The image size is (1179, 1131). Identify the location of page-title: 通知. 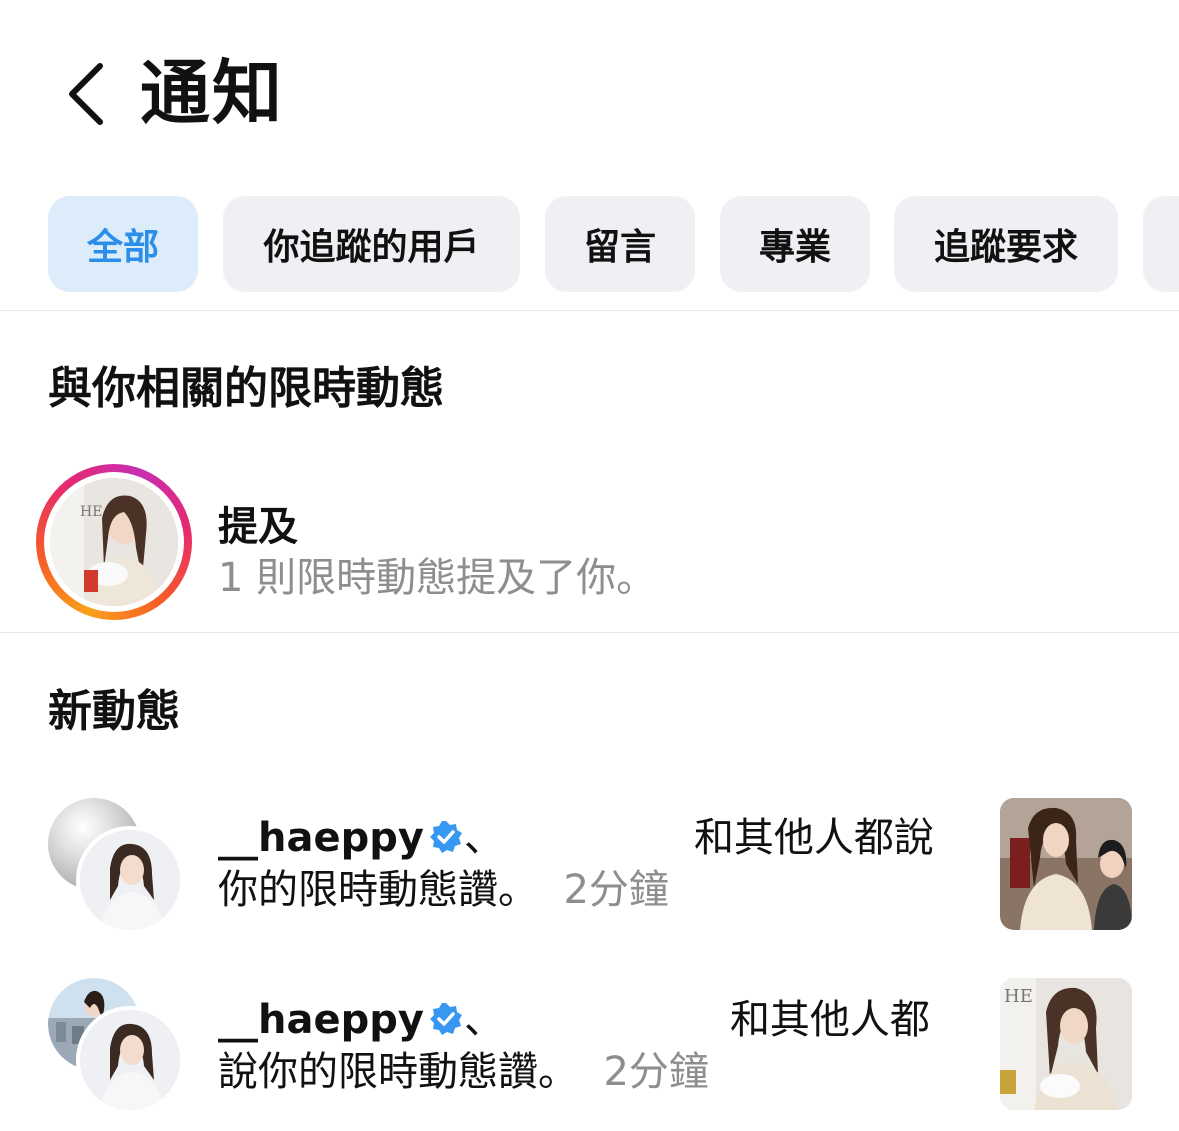
(212, 93).